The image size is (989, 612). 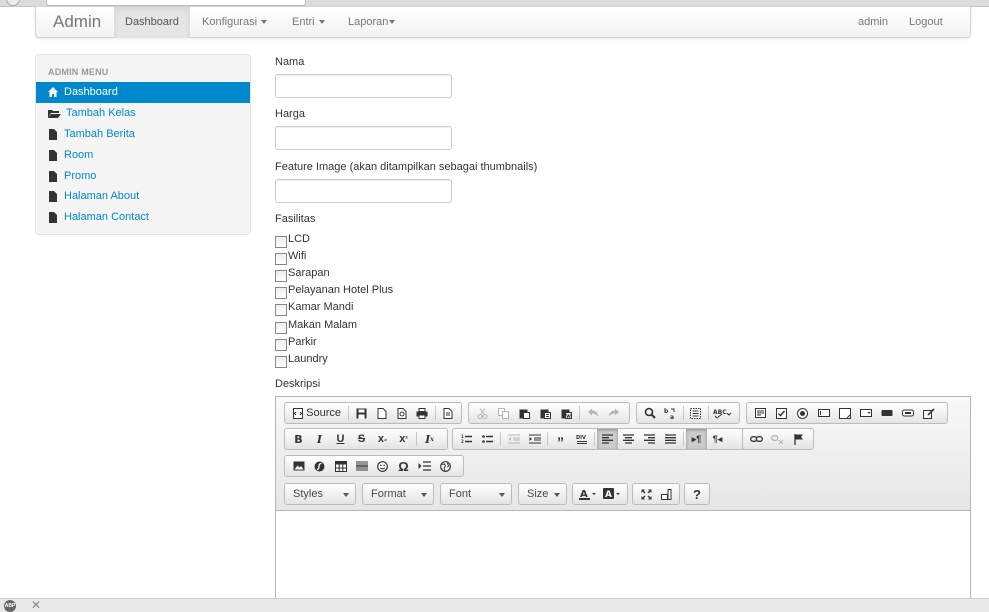 I want to click on maximize-button, so click(x=646, y=494).